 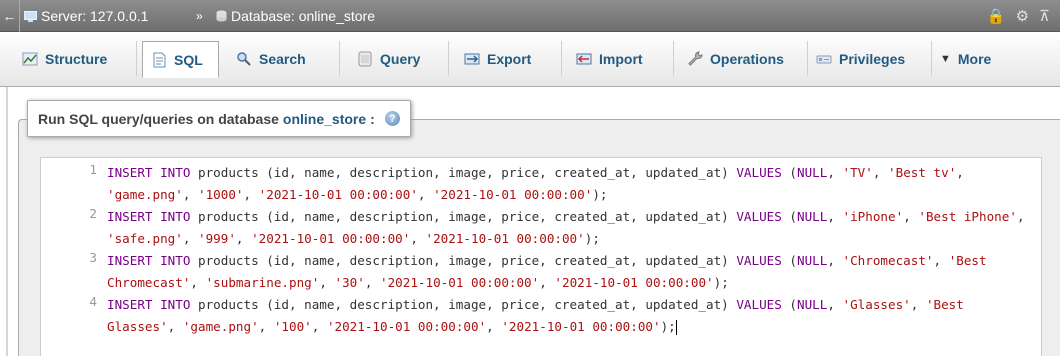 What do you see at coordinates (1022, 16) in the screenshot?
I see `gear-icon: ⚙` at bounding box center [1022, 16].